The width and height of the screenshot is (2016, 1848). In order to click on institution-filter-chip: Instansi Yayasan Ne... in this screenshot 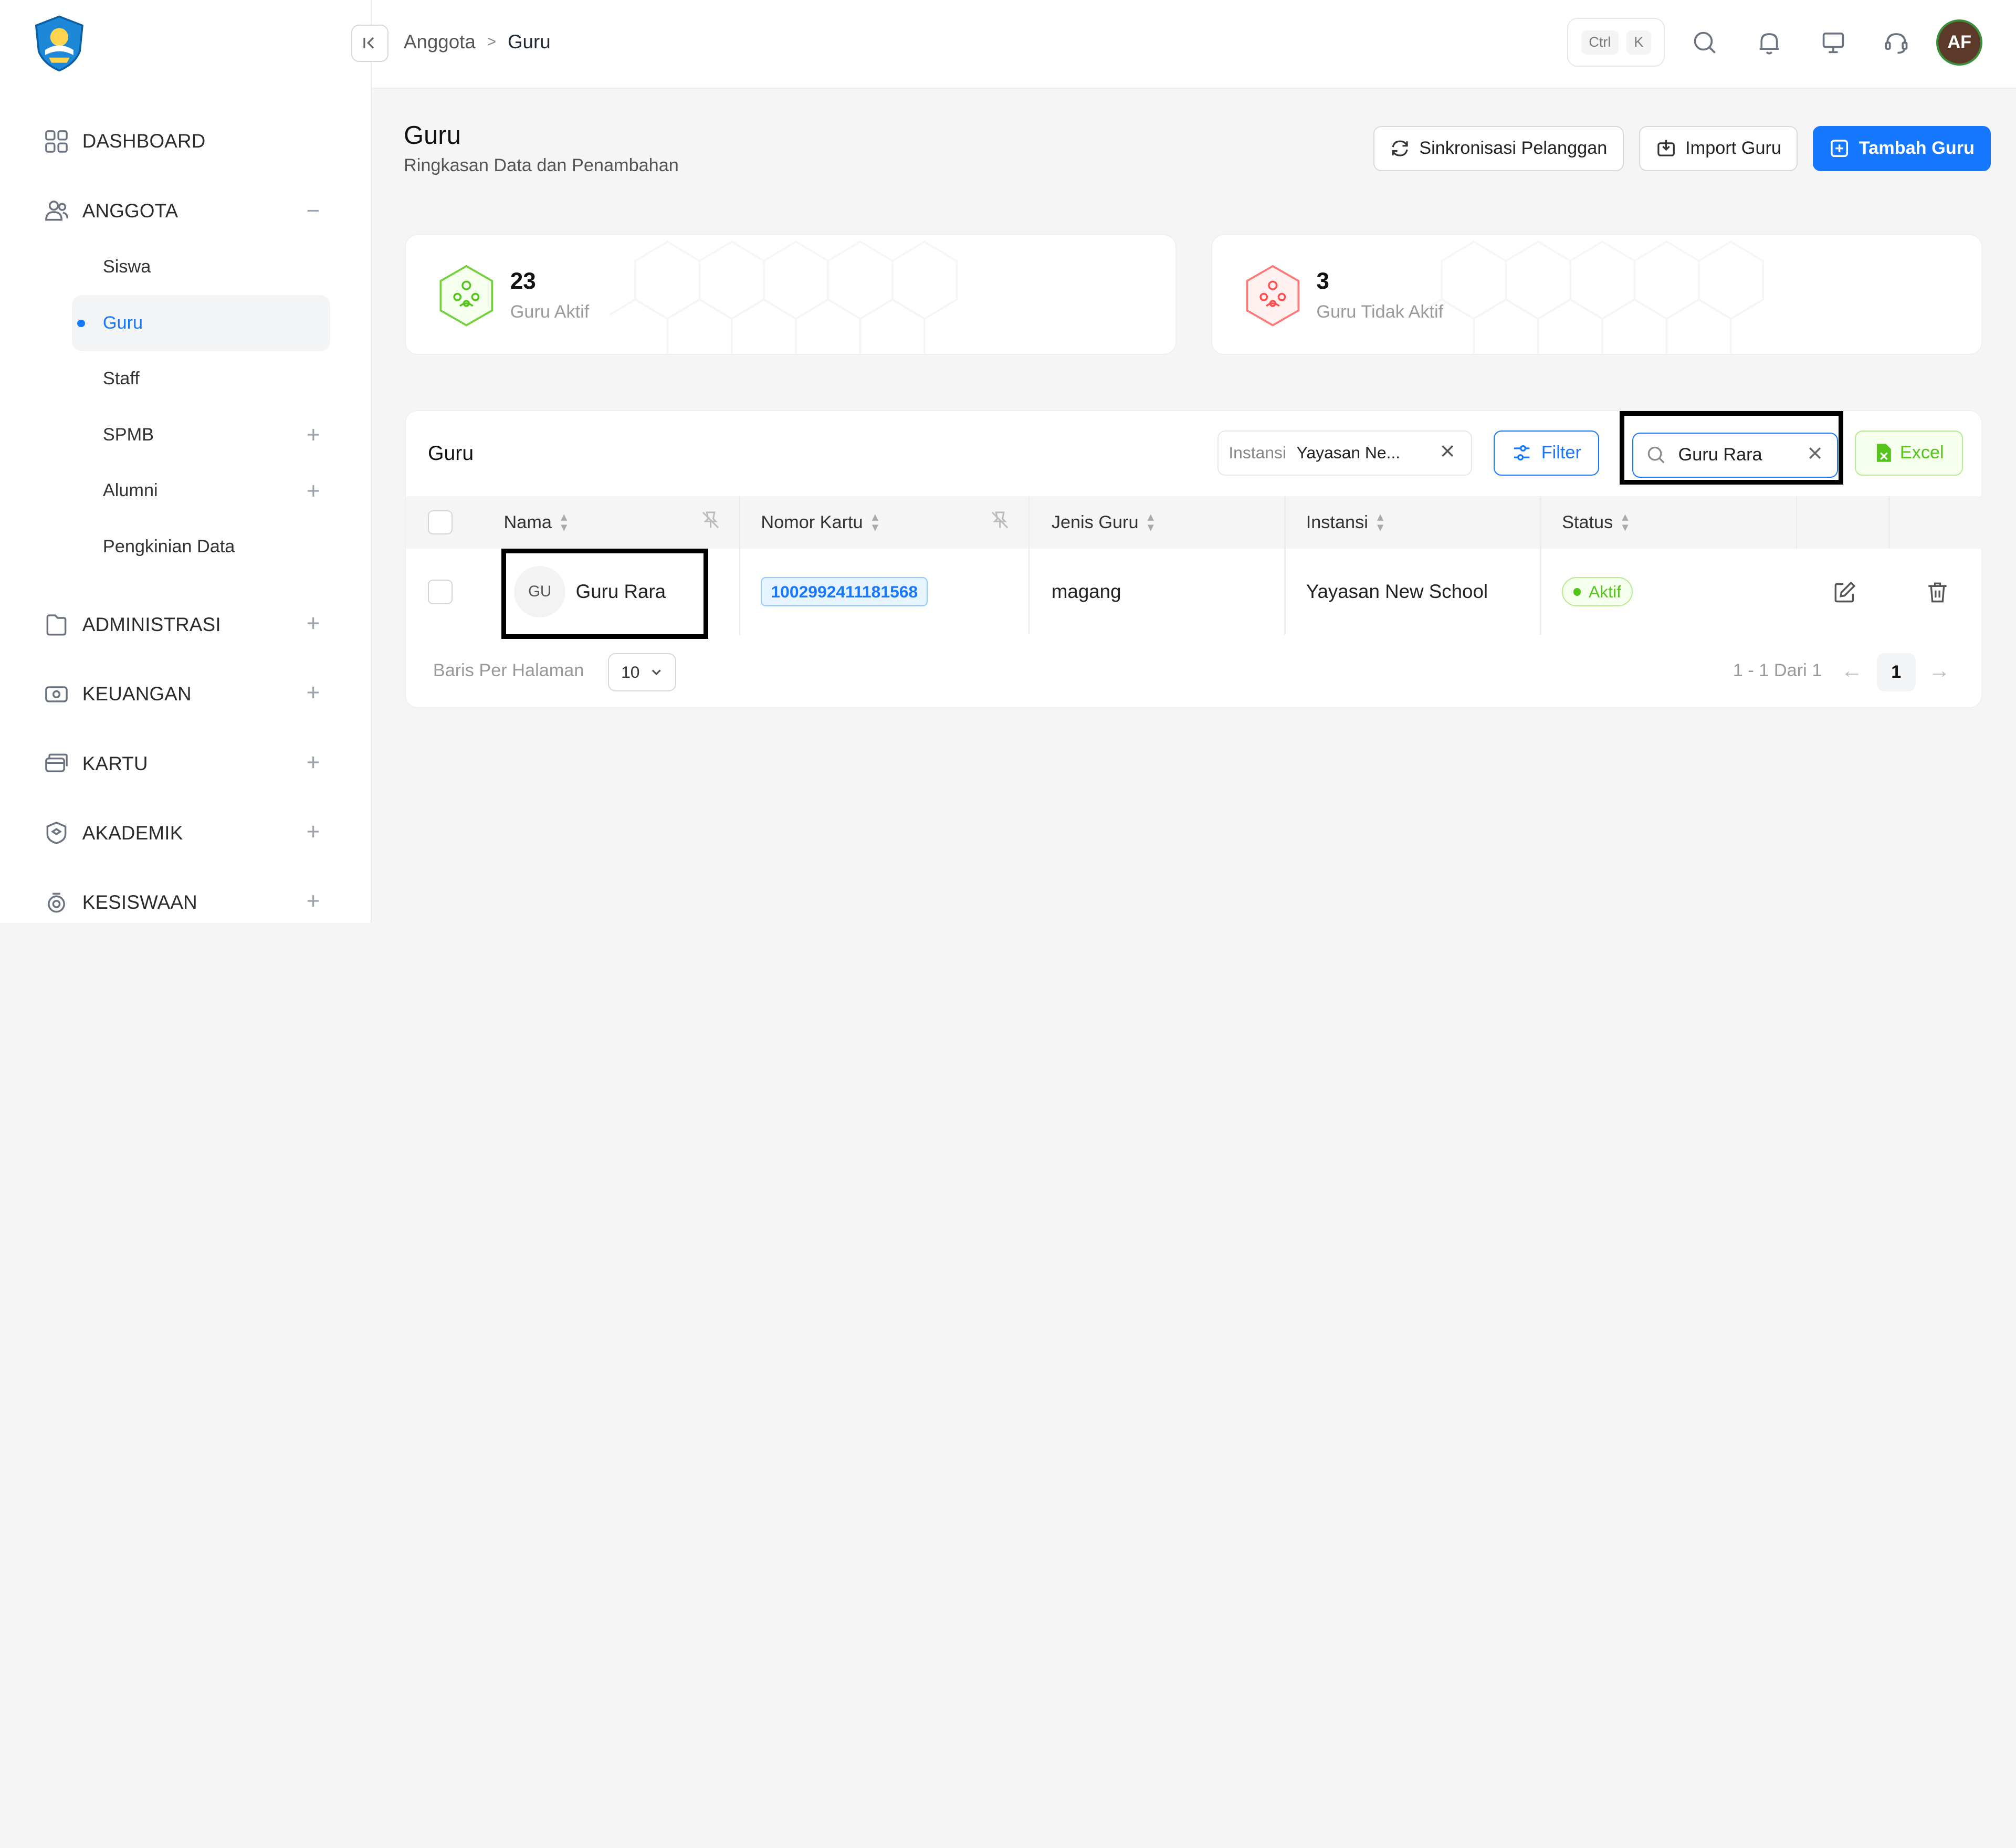, I will do `click(1344, 453)`.